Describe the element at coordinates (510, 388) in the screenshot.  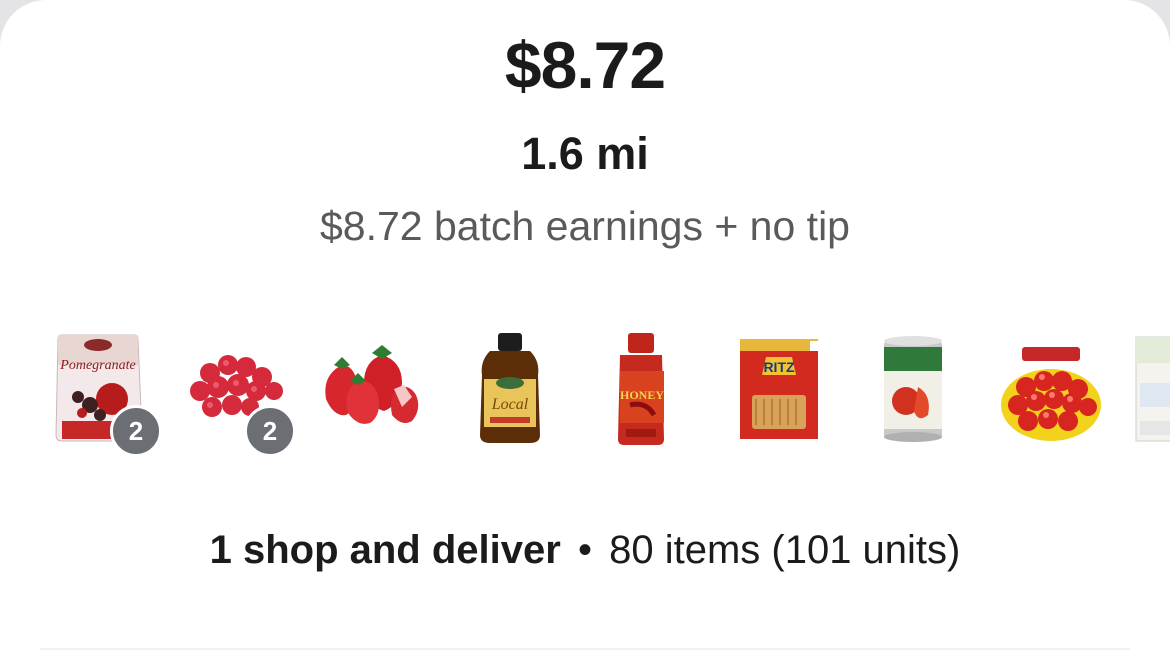
I see `honey-bottle-icon: Local` at that location.